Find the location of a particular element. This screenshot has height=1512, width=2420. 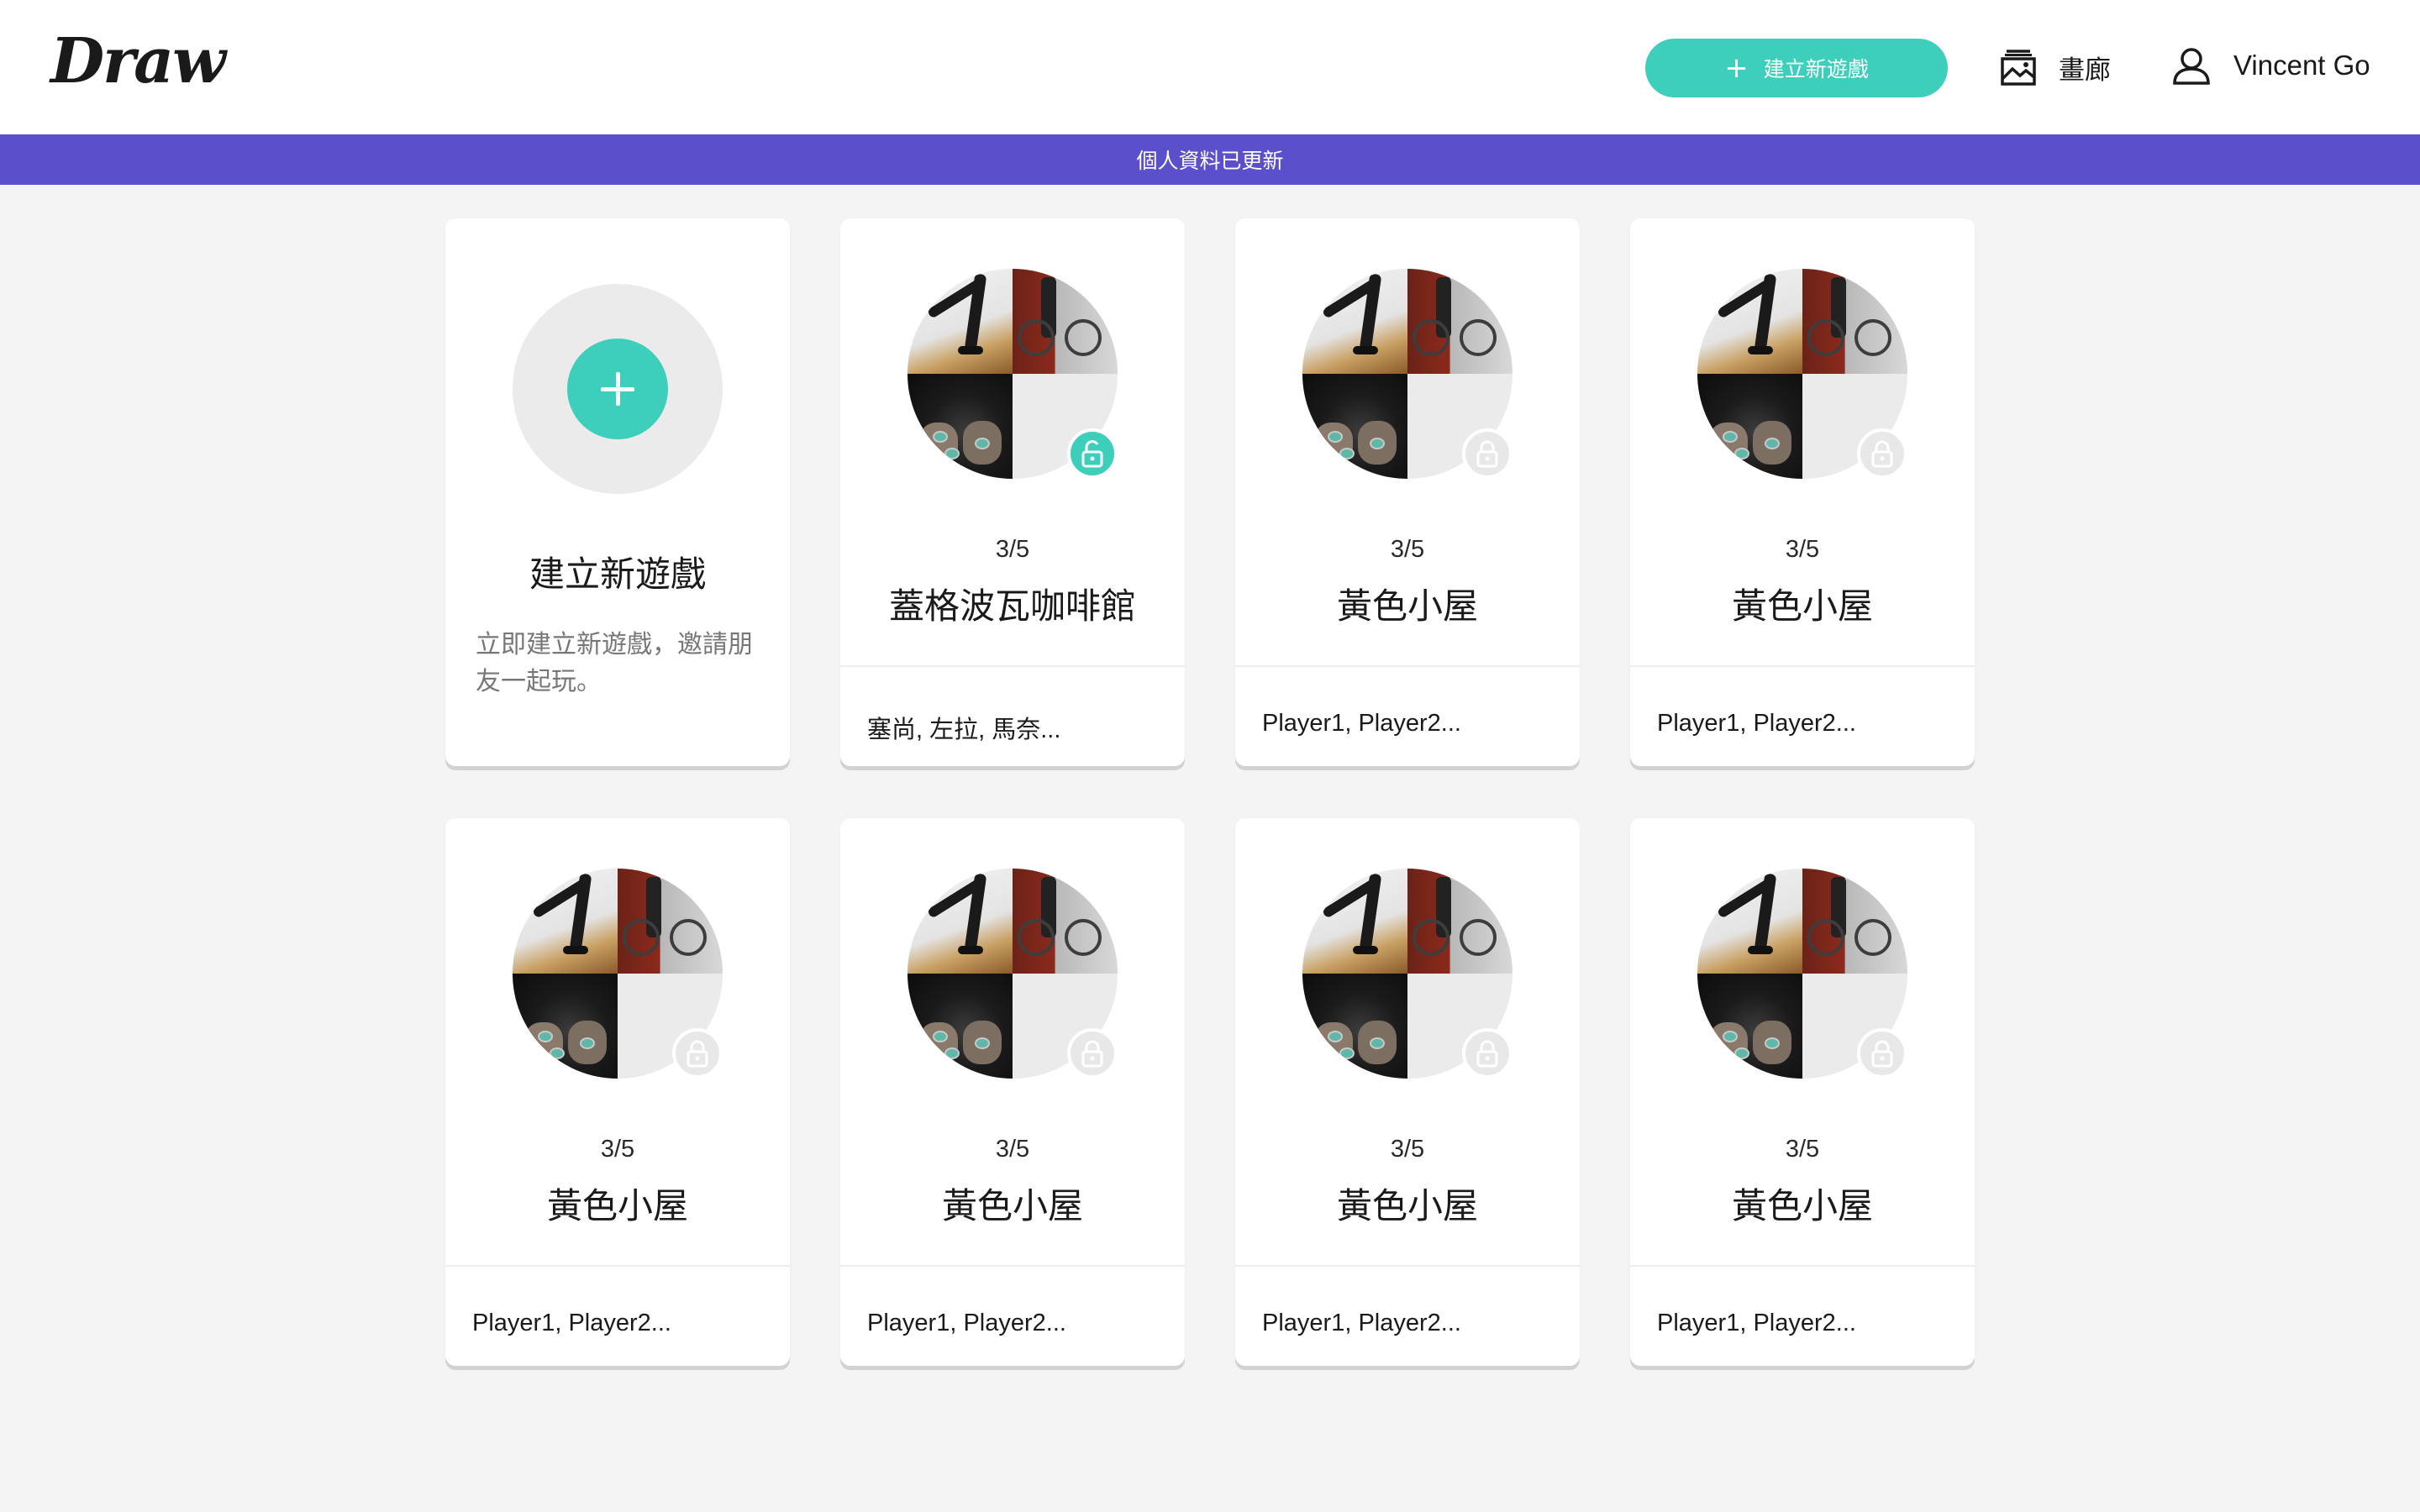

user-profile-link: Vincent Go is located at coordinates (2270, 65).